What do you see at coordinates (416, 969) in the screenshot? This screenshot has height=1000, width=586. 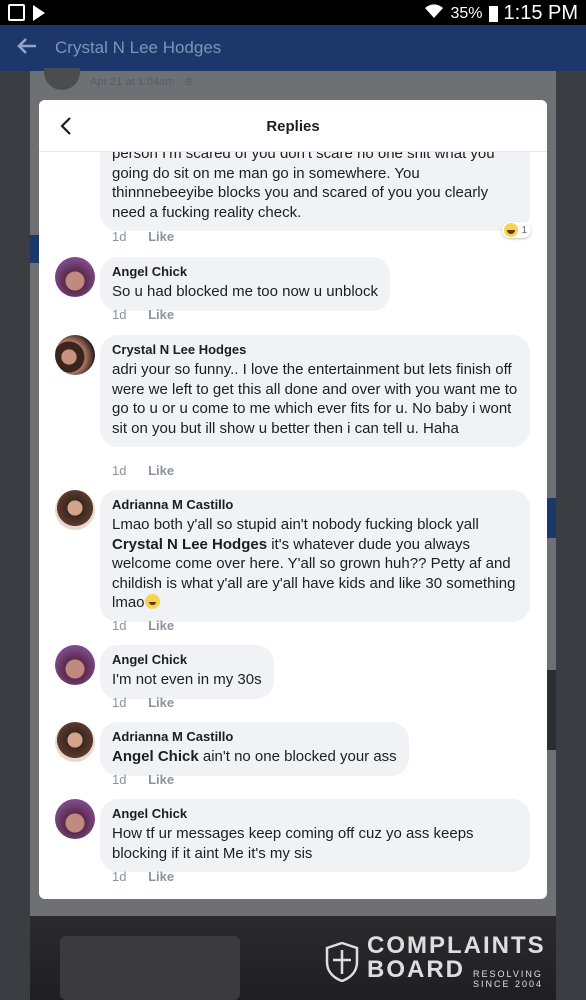 I see `watermark-line2: BOARD` at bounding box center [416, 969].